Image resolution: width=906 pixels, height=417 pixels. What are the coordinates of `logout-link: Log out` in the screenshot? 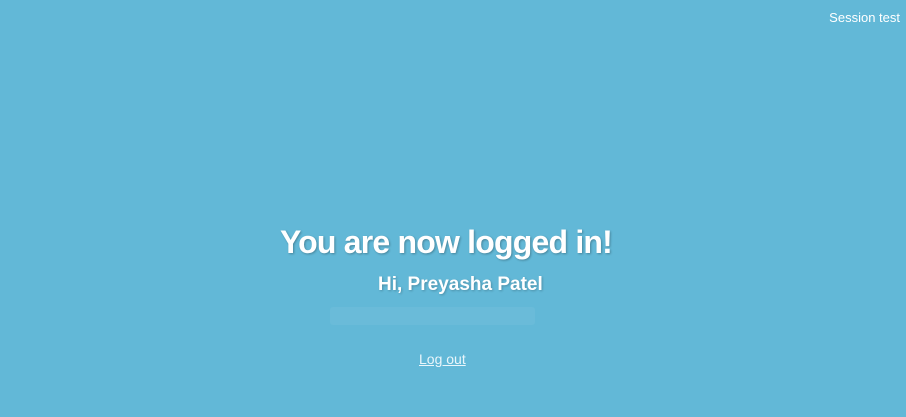 It's located at (442, 359).